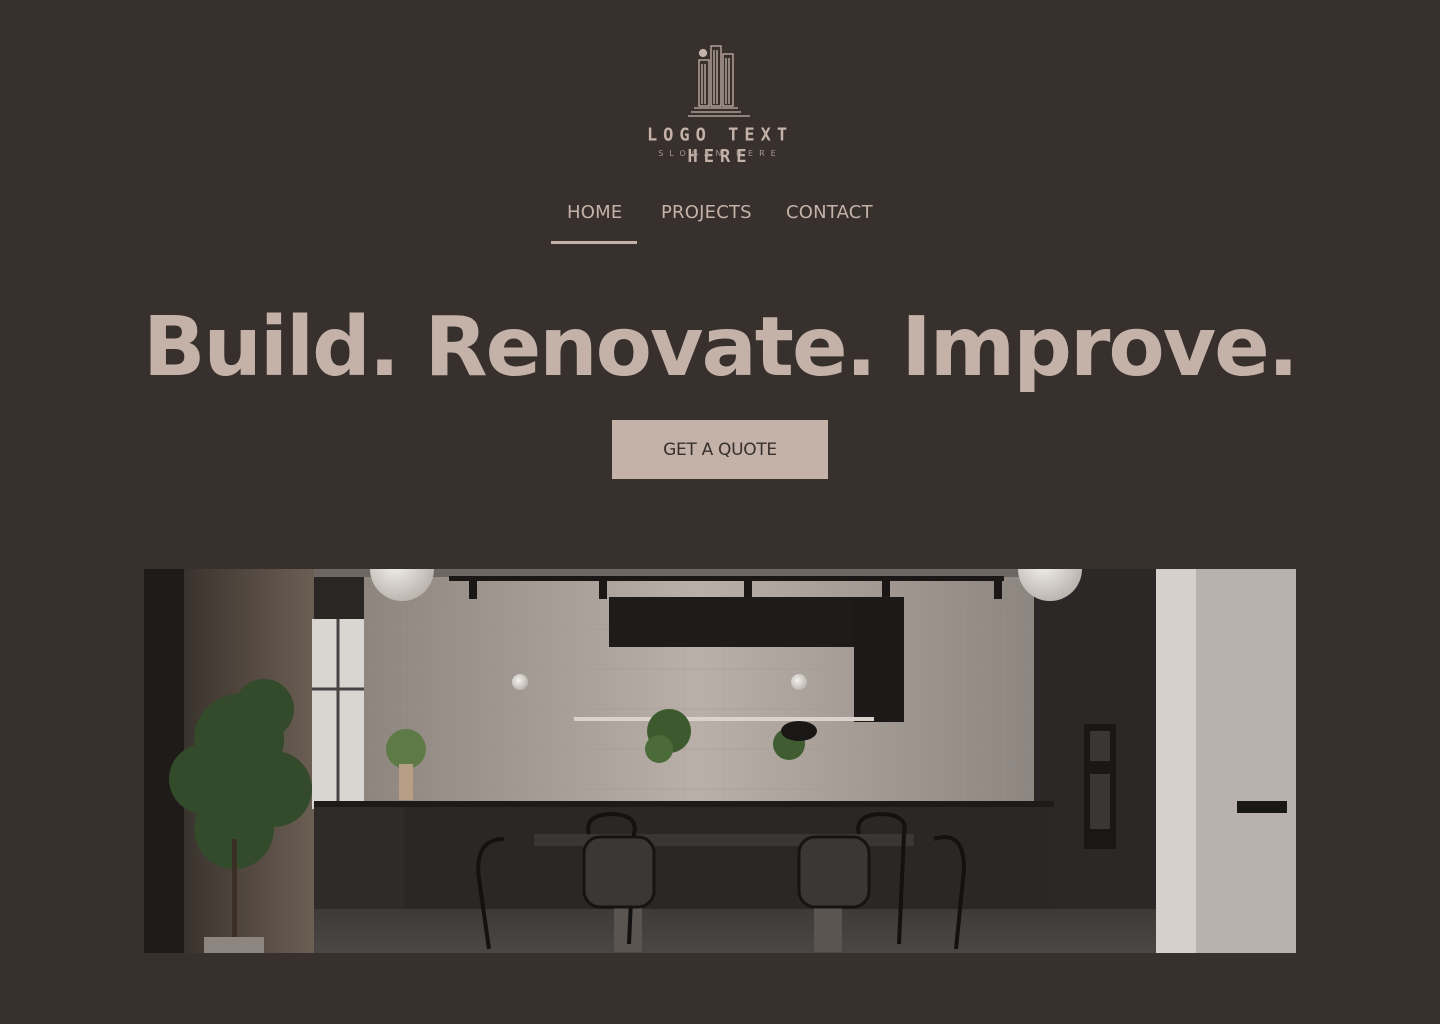  I want to click on nav-item-projects: PROJECTS, so click(699, 217).